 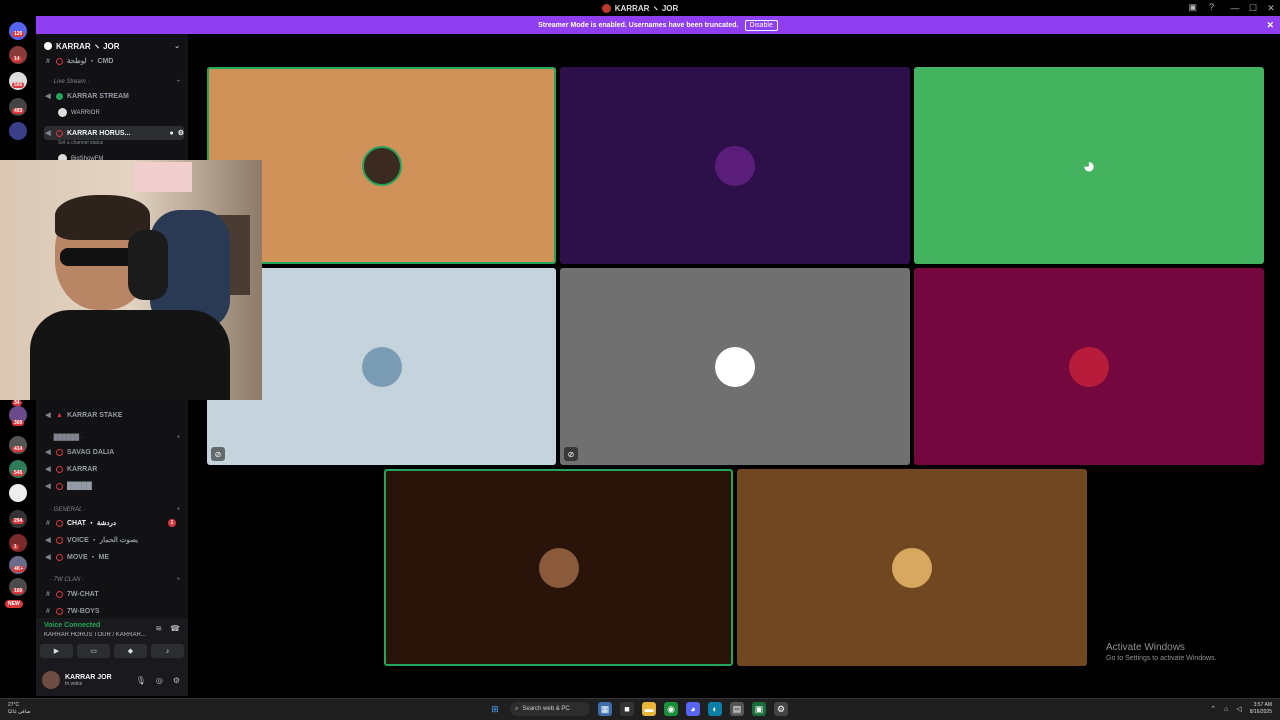 What do you see at coordinates (1261, 709) in the screenshot?
I see `clock: 3:57 AM 8/16/2025` at bounding box center [1261, 709].